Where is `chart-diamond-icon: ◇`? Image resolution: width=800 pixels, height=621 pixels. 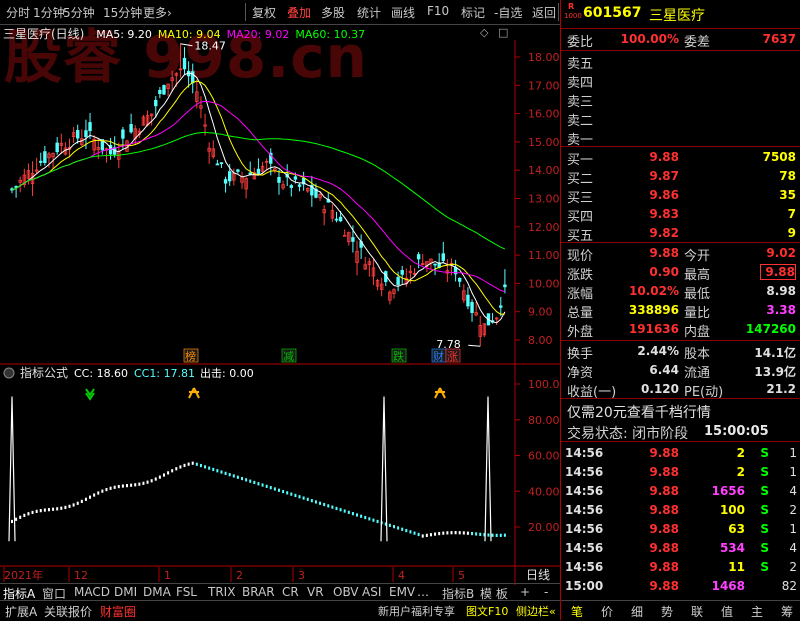 chart-diamond-icon: ◇ is located at coordinates (484, 32).